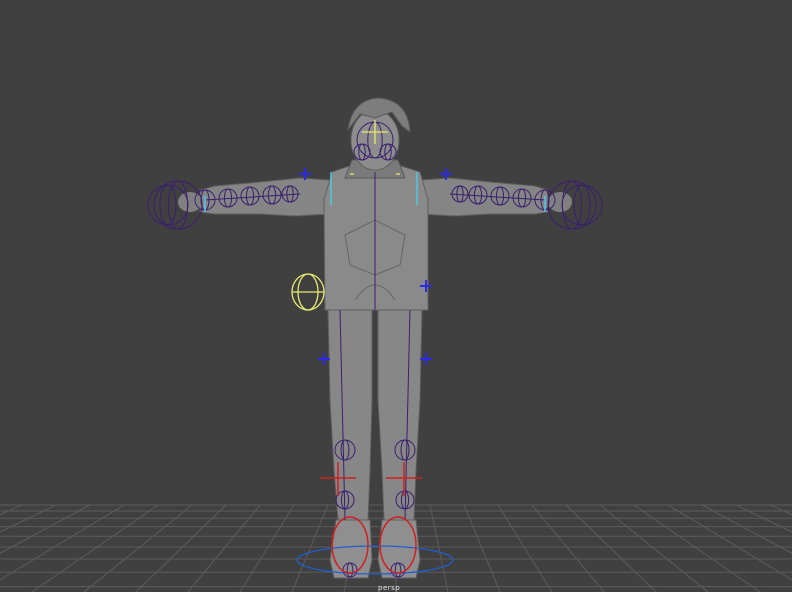  Describe the element at coordinates (375, 560) in the screenshot. I see `ground-ring-control` at that location.